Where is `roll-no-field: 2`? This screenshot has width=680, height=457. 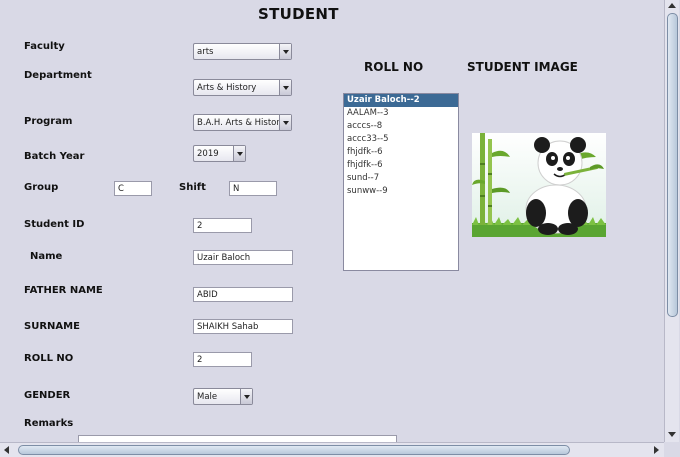
roll-no-field: 2 is located at coordinates (222, 359).